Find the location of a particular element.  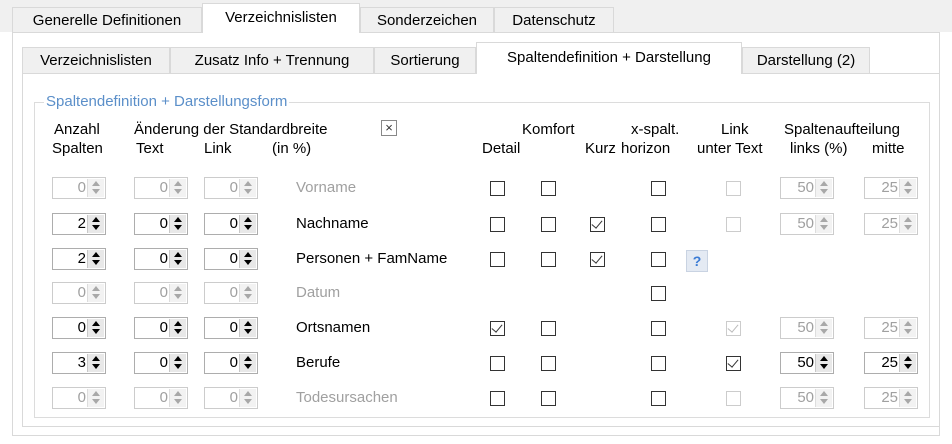

tab-generelle-definitionen: Generelle Definitionen is located at coordinates (107, 19).